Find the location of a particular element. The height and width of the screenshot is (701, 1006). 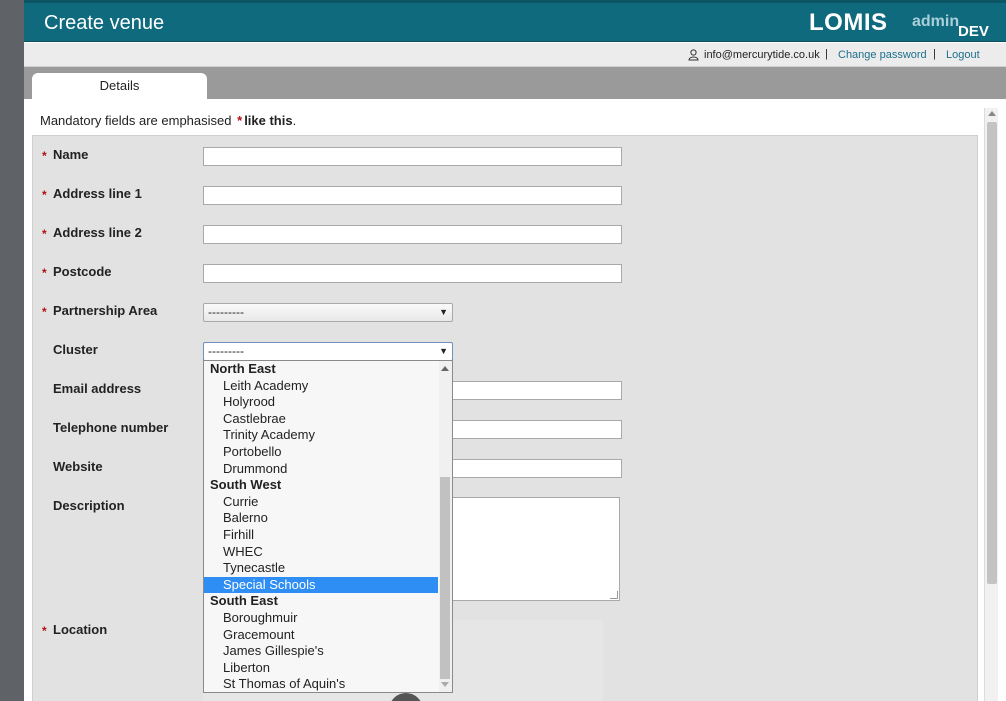

cluster-option: Castlebrae is located at coordinates (321, 419).